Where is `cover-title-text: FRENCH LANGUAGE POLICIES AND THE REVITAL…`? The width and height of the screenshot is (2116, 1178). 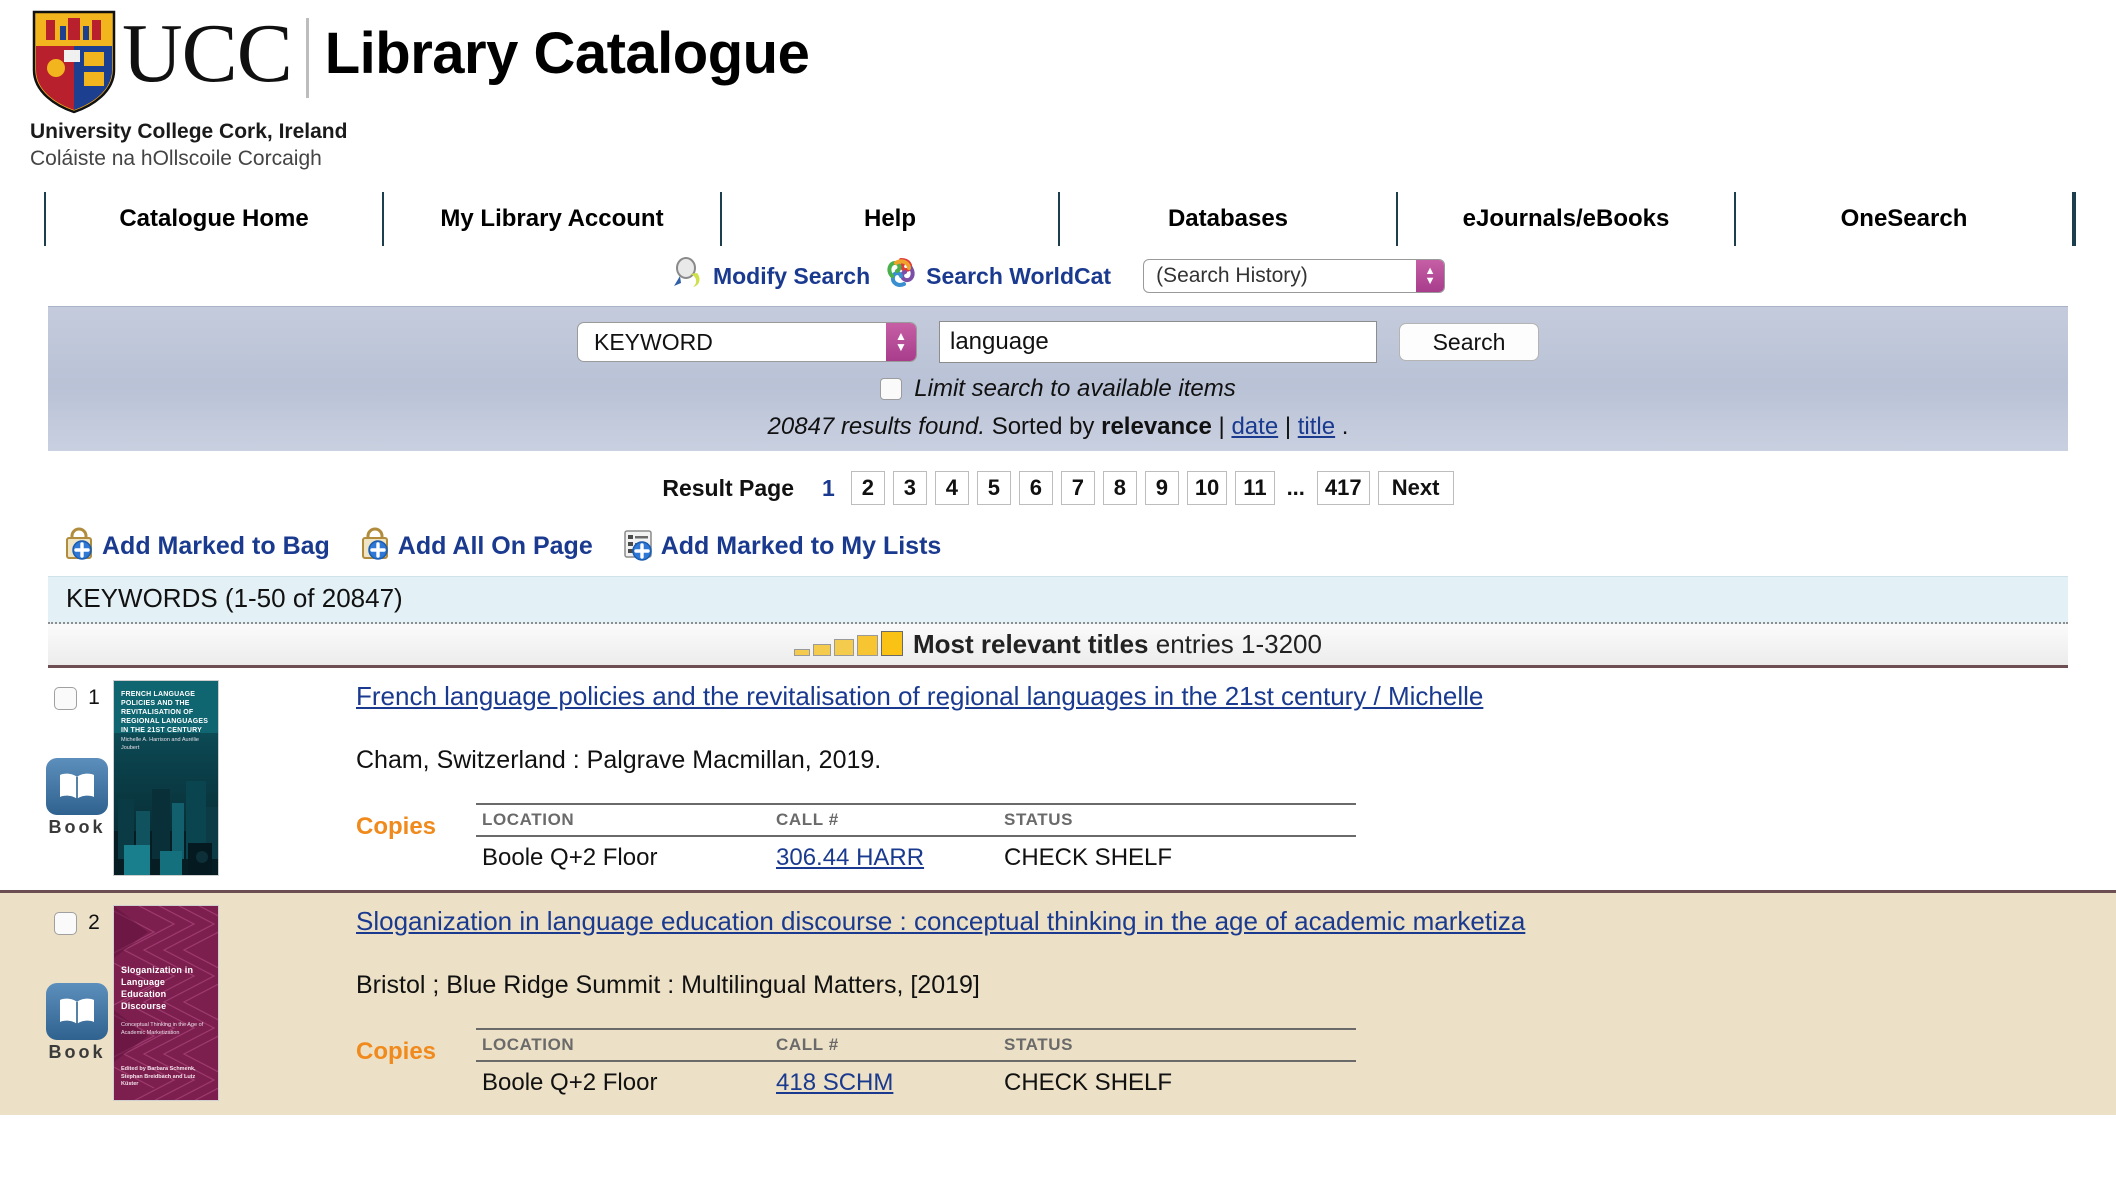
cover-title-text: FRENCH LANGUAGE POLICIES AND THE REVITAL… is located at coordinates (165, 712).